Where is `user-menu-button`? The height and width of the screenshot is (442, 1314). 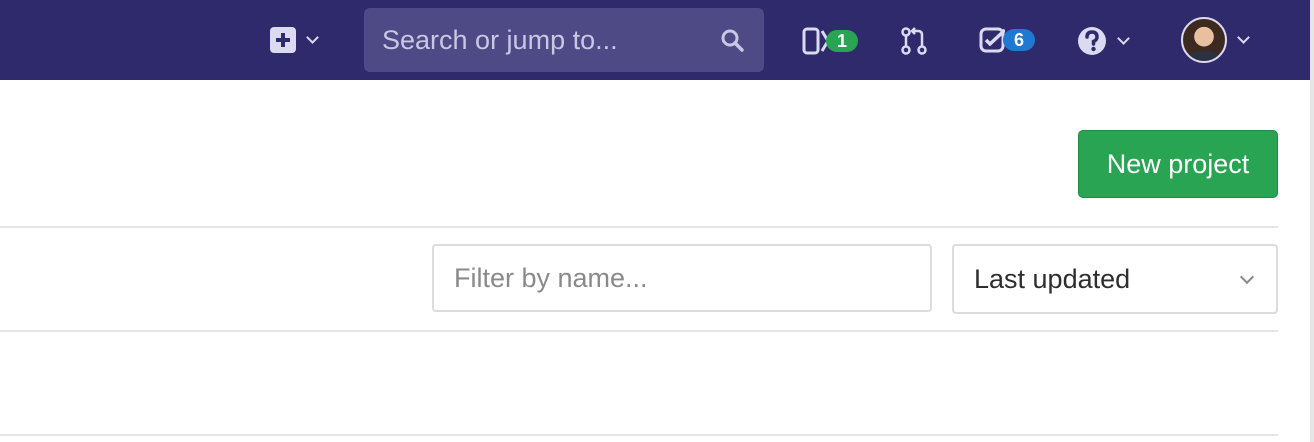
user-menu-button is located at coordinates (1215, 40).